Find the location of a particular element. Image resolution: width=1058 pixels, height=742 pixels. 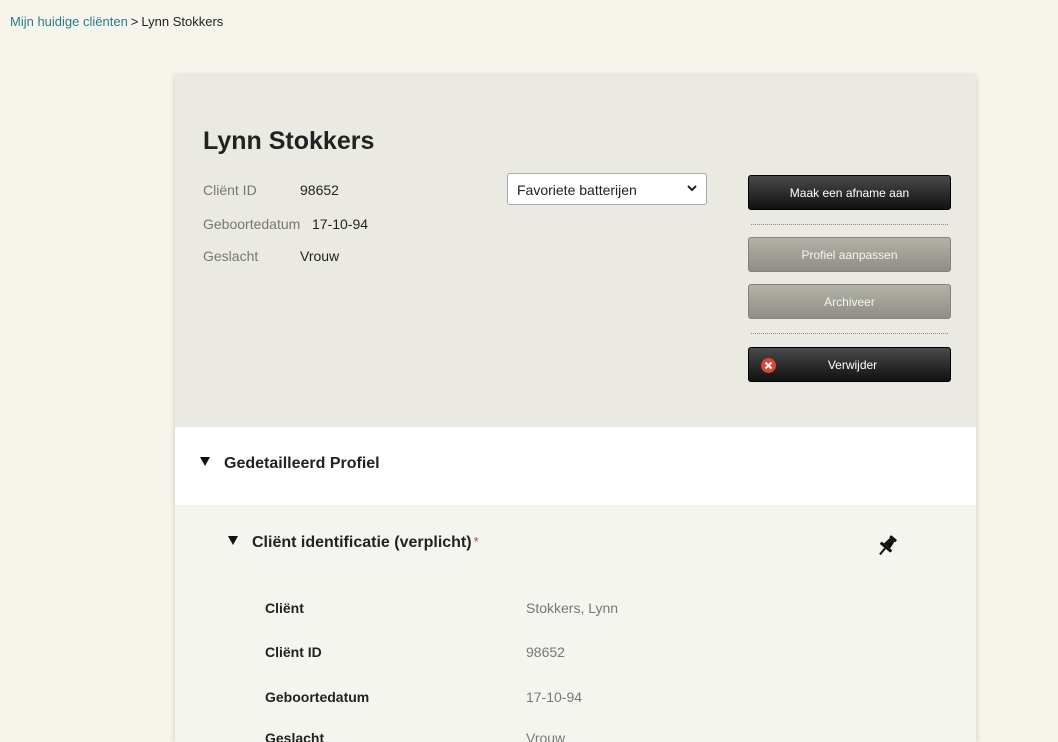

info-value: 17-10-94 is located at coordinates (340, 224).